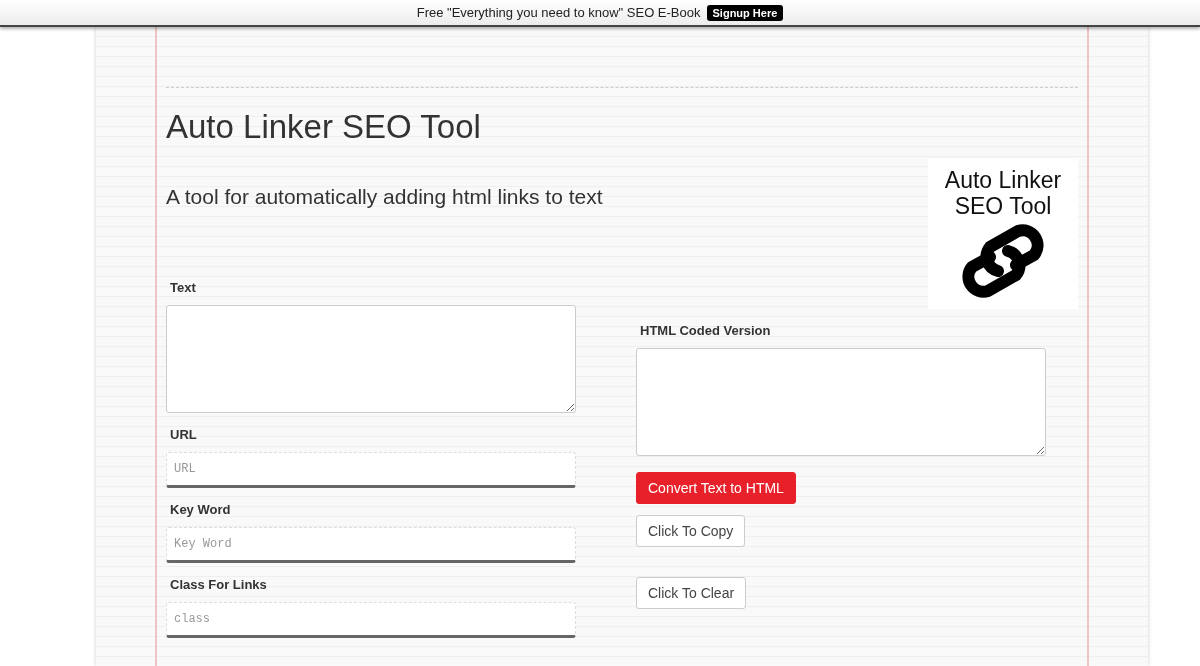 The width and height of the screenshot is (1200, 666). I want to click on field-label: URL, so click(184, 434).